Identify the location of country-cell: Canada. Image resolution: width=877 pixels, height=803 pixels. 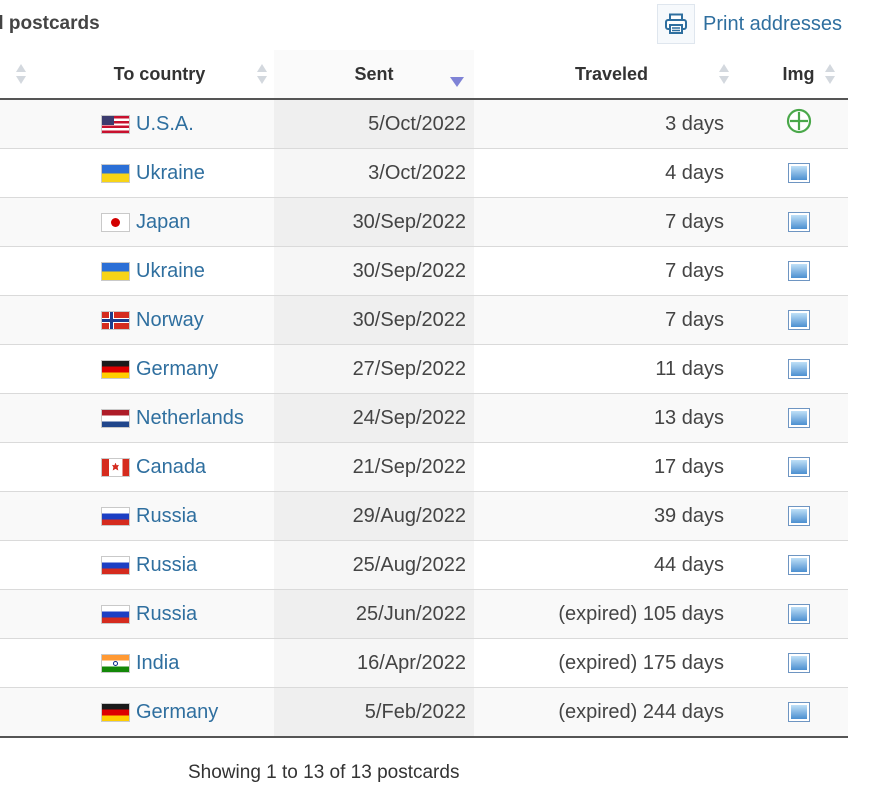
(159, 467).